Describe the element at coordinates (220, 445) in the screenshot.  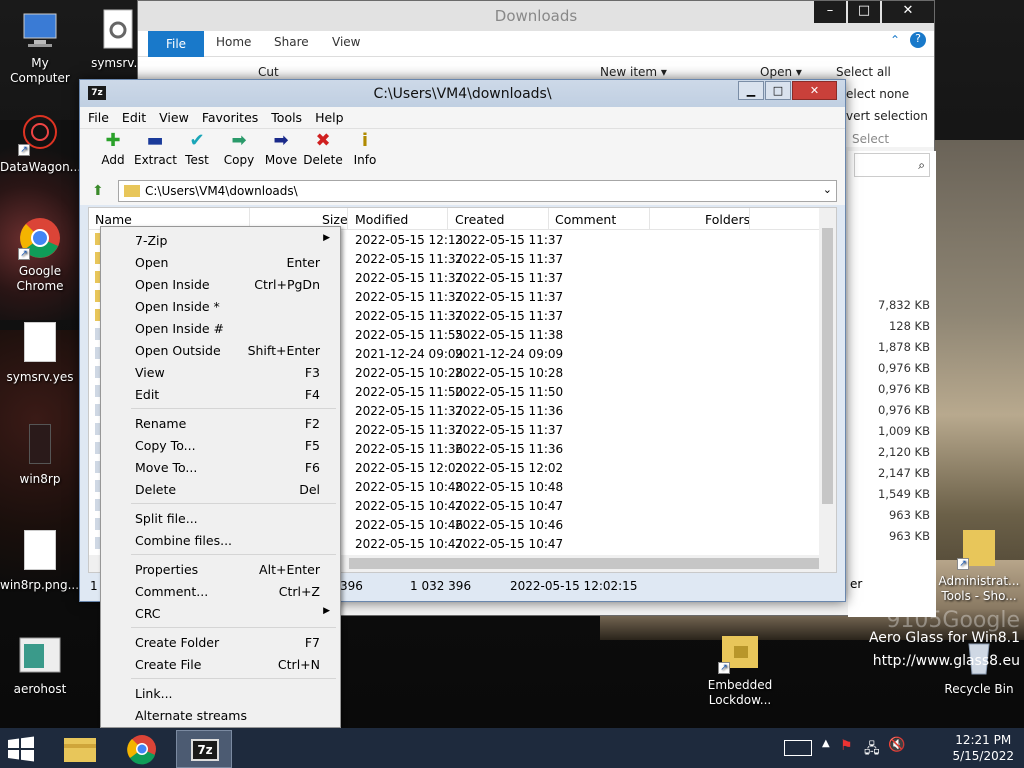
I see `menu-item-copy-to: Copy To... F5` at that location.